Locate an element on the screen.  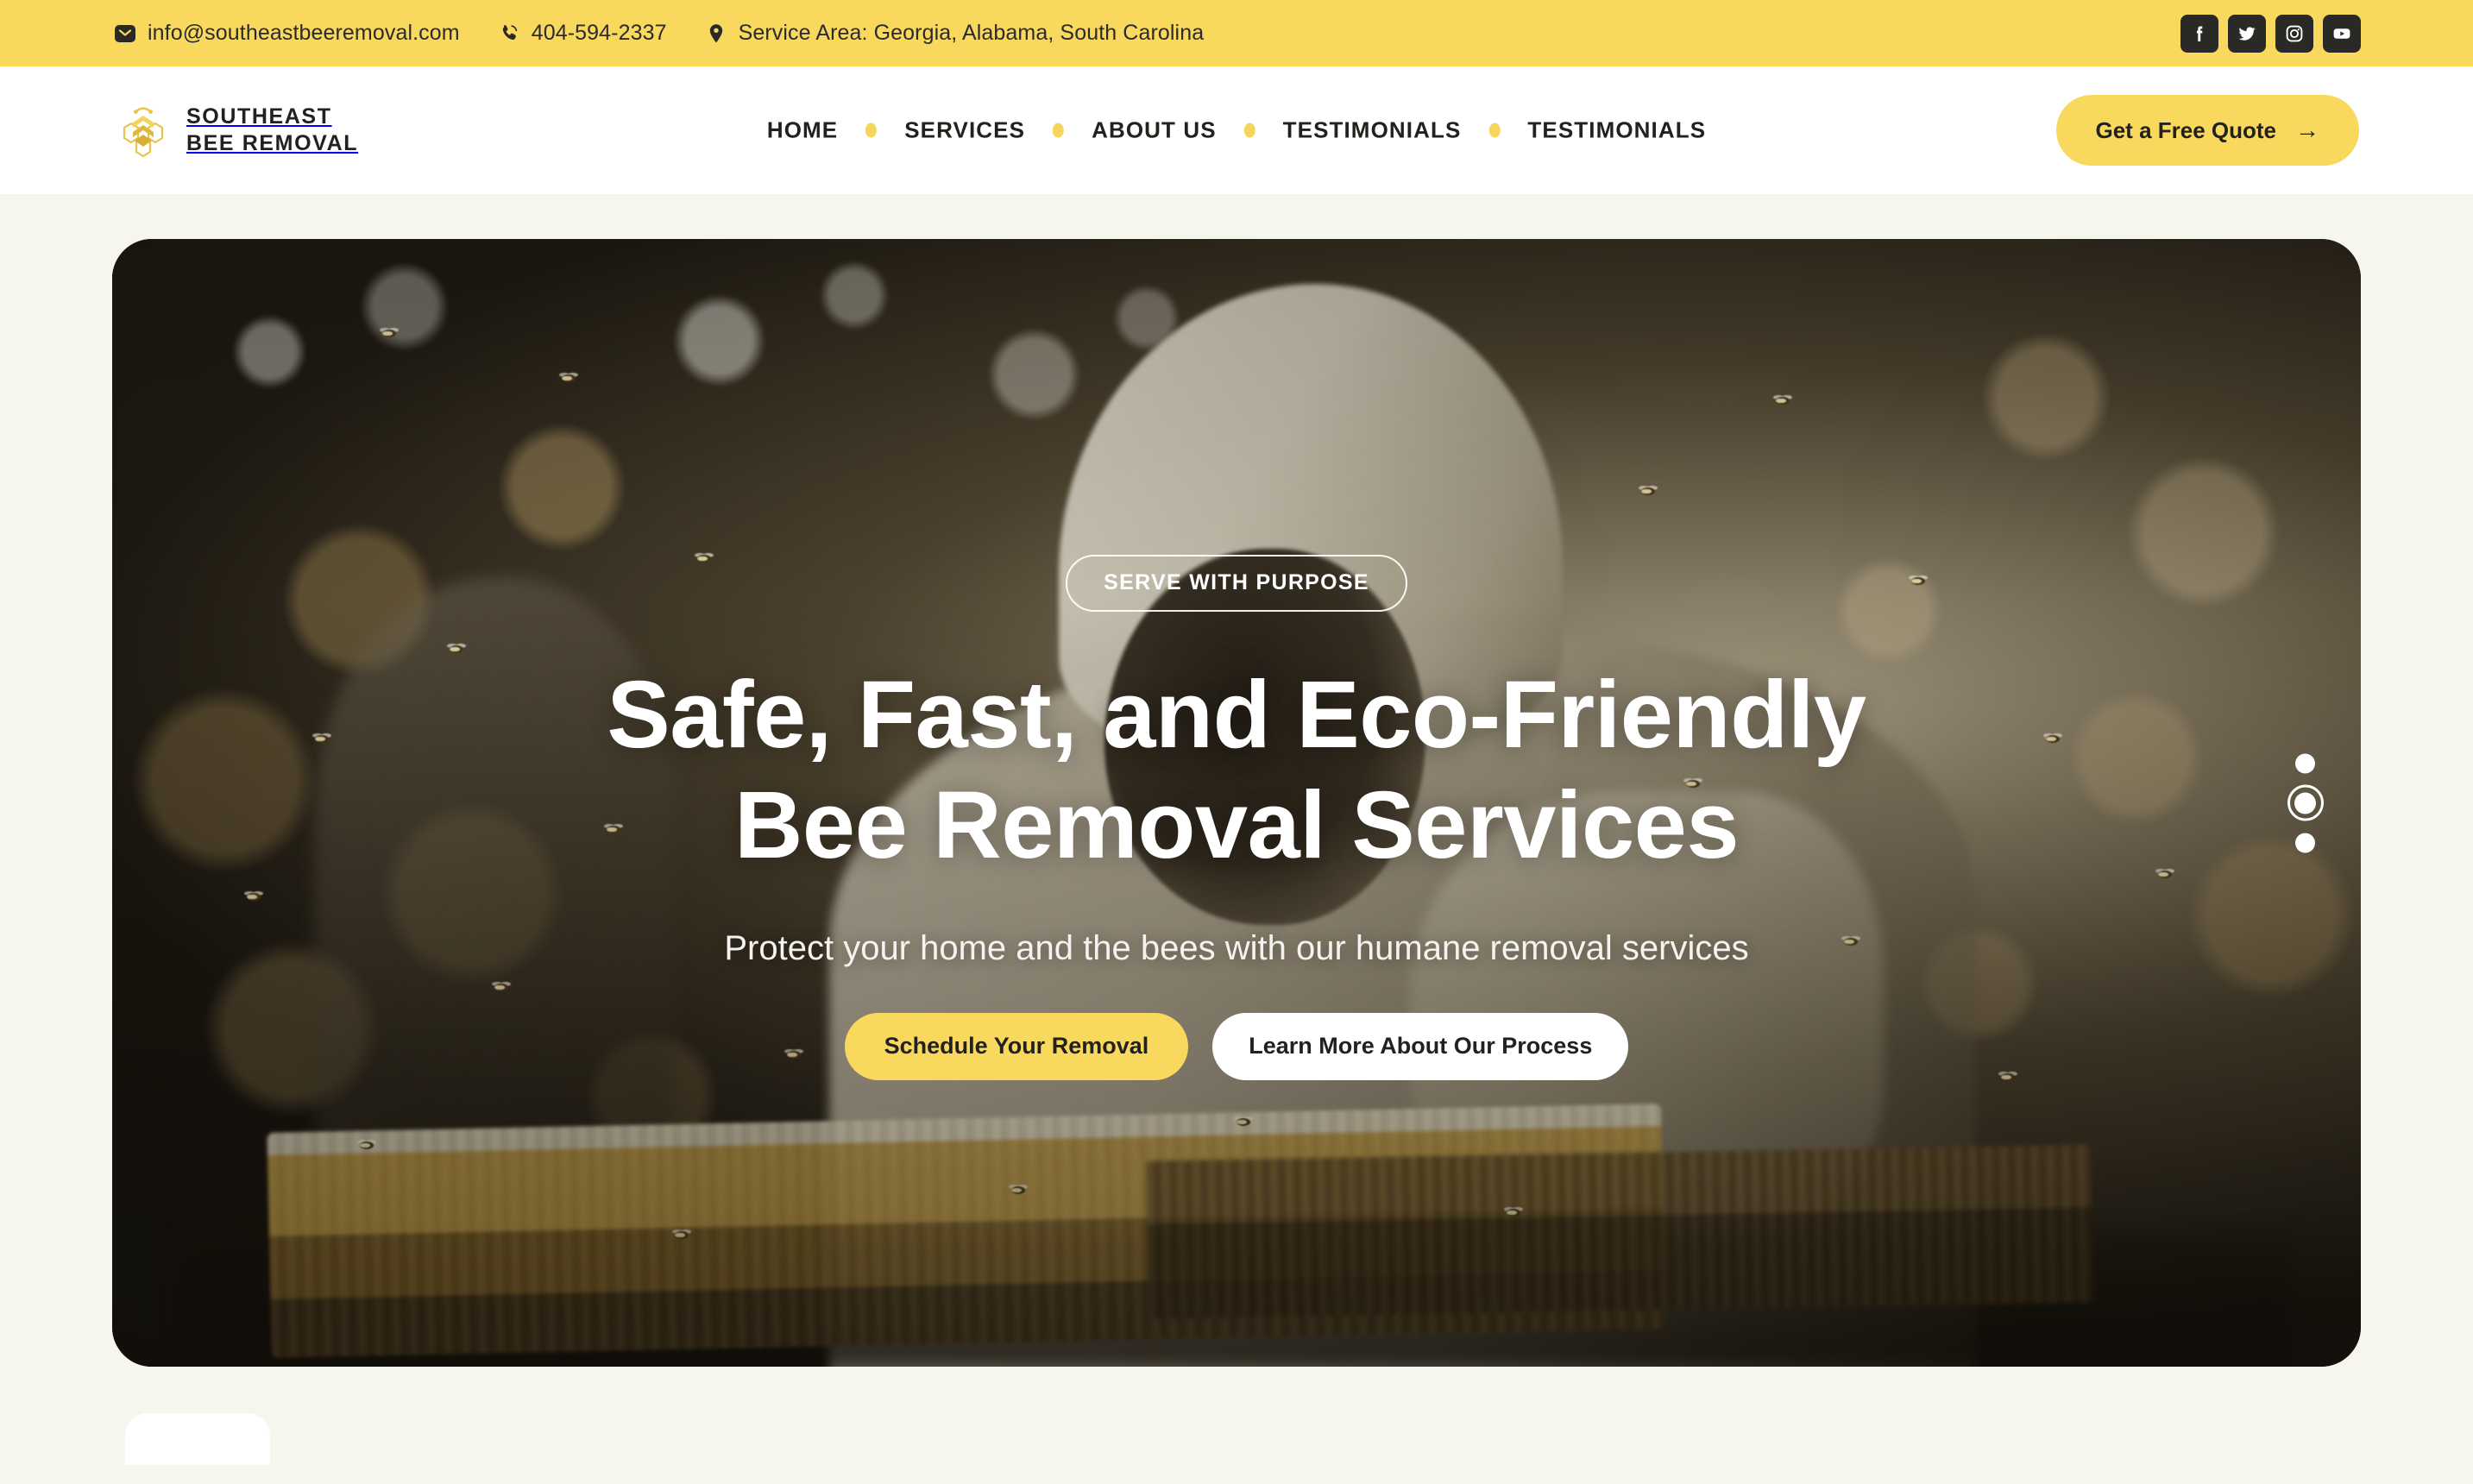
nav-item-services: SERVICES is located at coordinates (965, 130).